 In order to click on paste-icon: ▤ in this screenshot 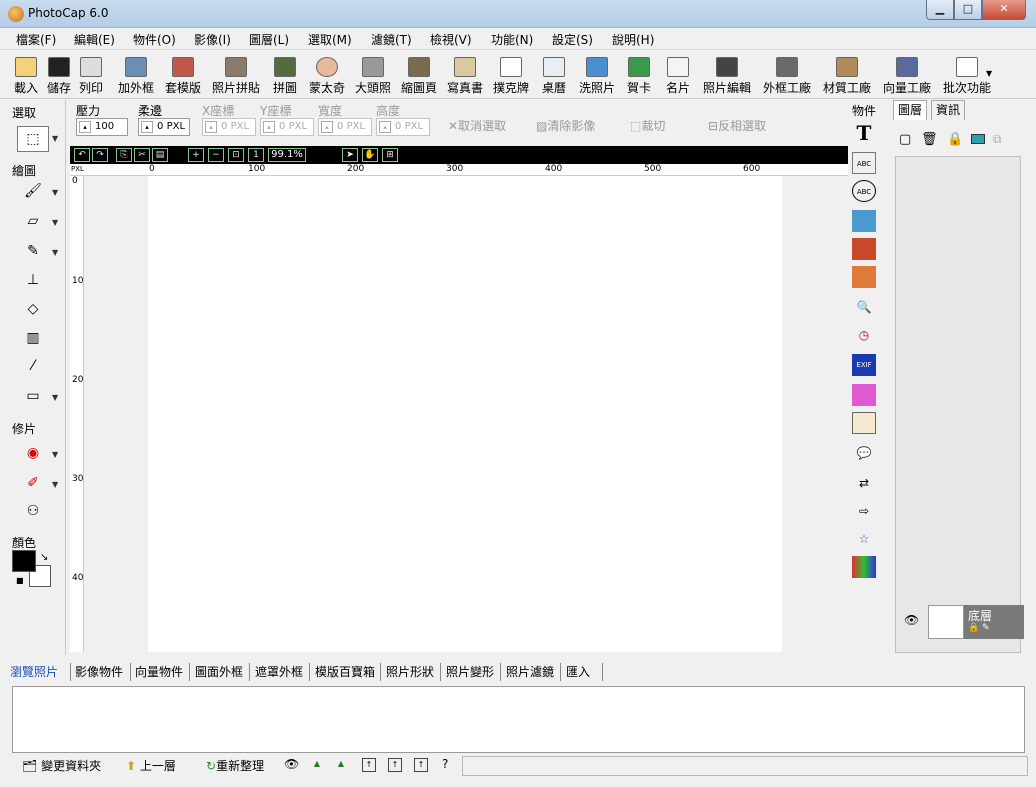, I will do `click(160, 155)`.